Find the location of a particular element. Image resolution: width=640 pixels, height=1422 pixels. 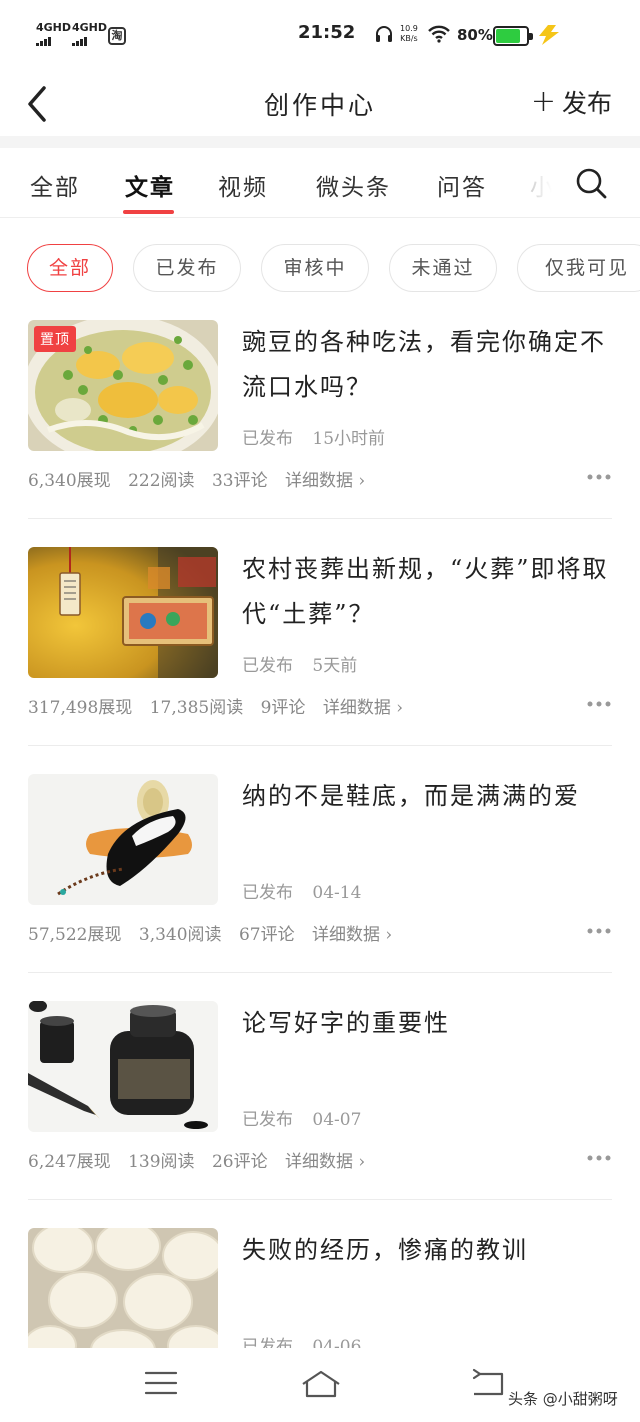

comments-count: 26评论 is located at coordinates (239, 1162).